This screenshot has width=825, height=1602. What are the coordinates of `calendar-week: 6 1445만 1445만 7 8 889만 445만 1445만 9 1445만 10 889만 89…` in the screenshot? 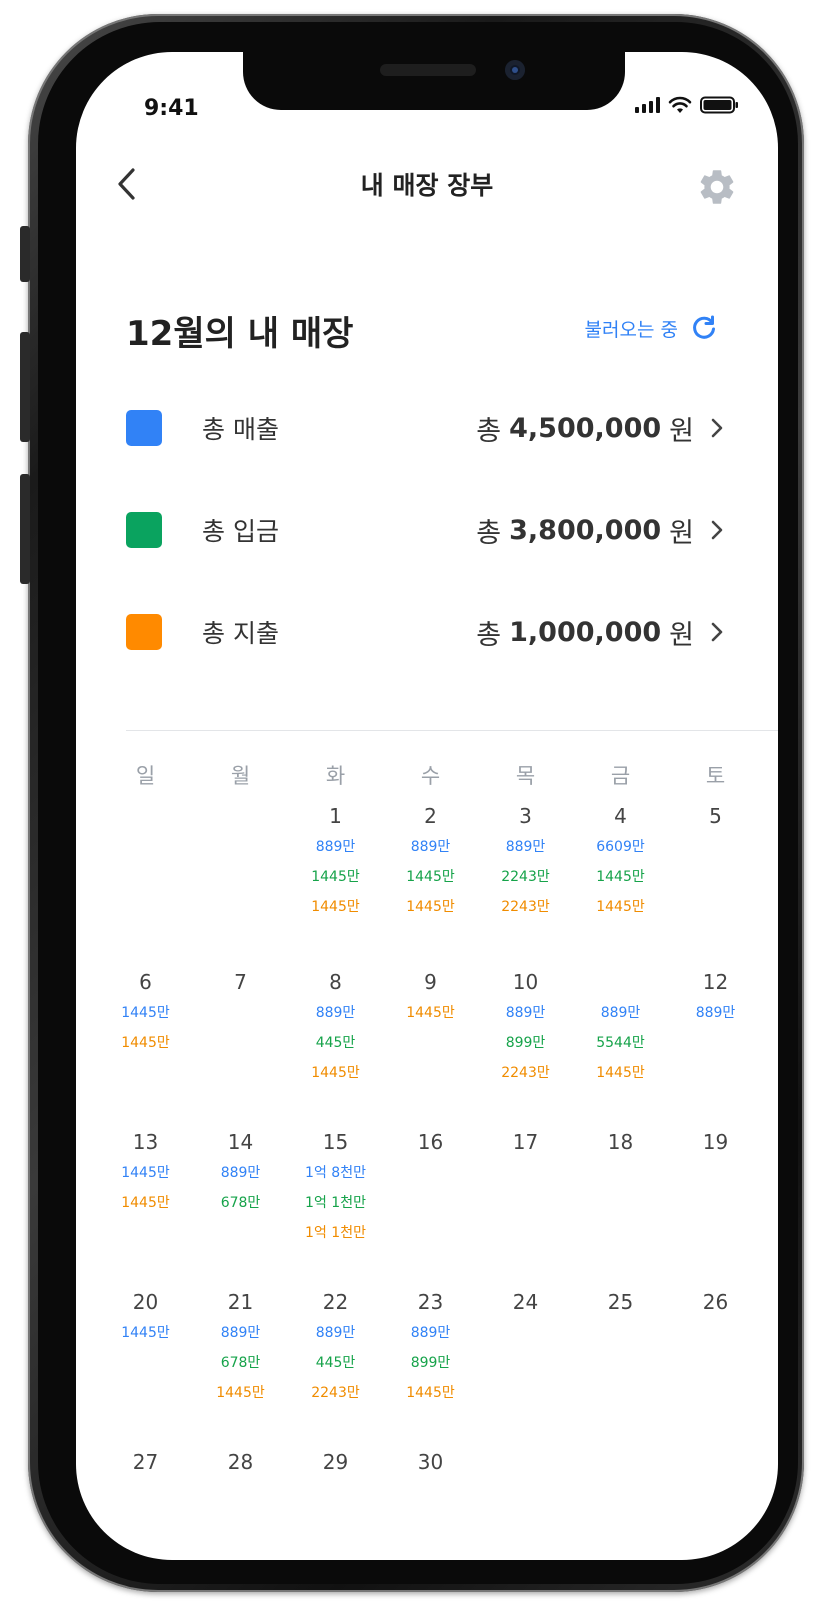 It's located at (433, 1046).